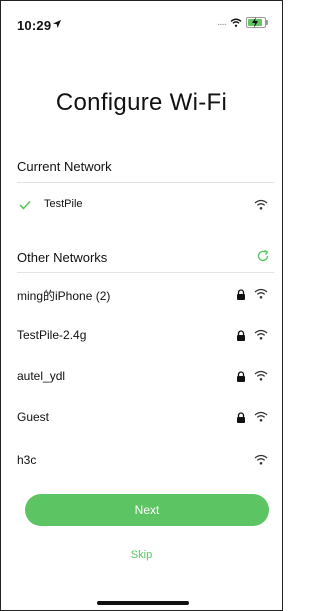 Image resolution: width=320 pixels, height=611 pixels. Describe the element at coordinates (57, 24) in the screenshot. I see `location-arrow-icon` at that location.